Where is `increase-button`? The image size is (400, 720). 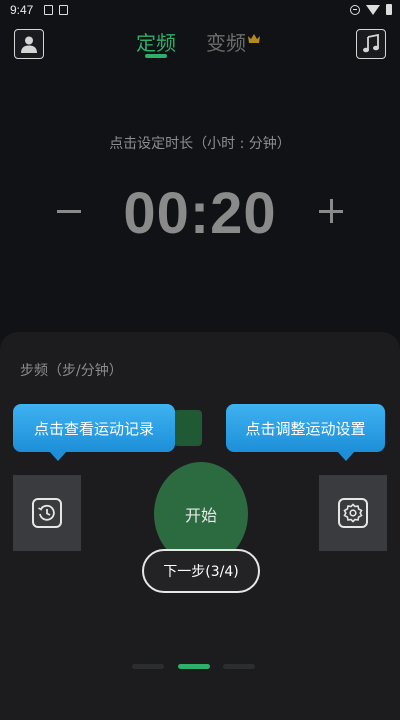 increase-button is located at coordinates (331, 211).